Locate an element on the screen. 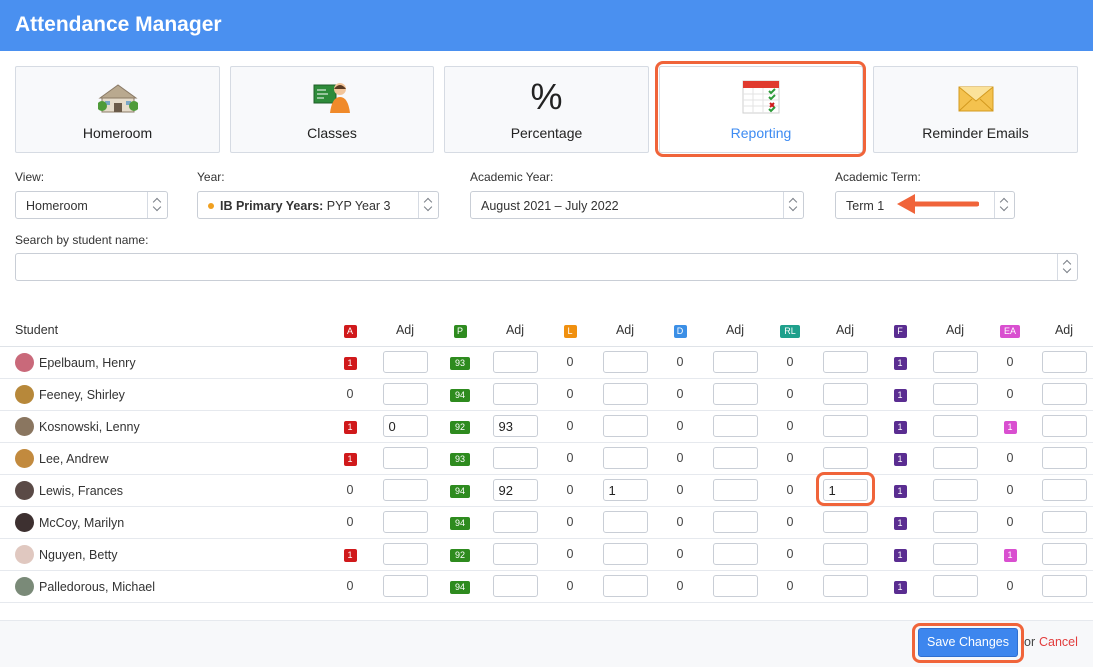 This screenshot has width=1093, height=667. table-row: Palledorous, Michael 0 94 0 0 0 1 0 is located at coordinates (546, 586).